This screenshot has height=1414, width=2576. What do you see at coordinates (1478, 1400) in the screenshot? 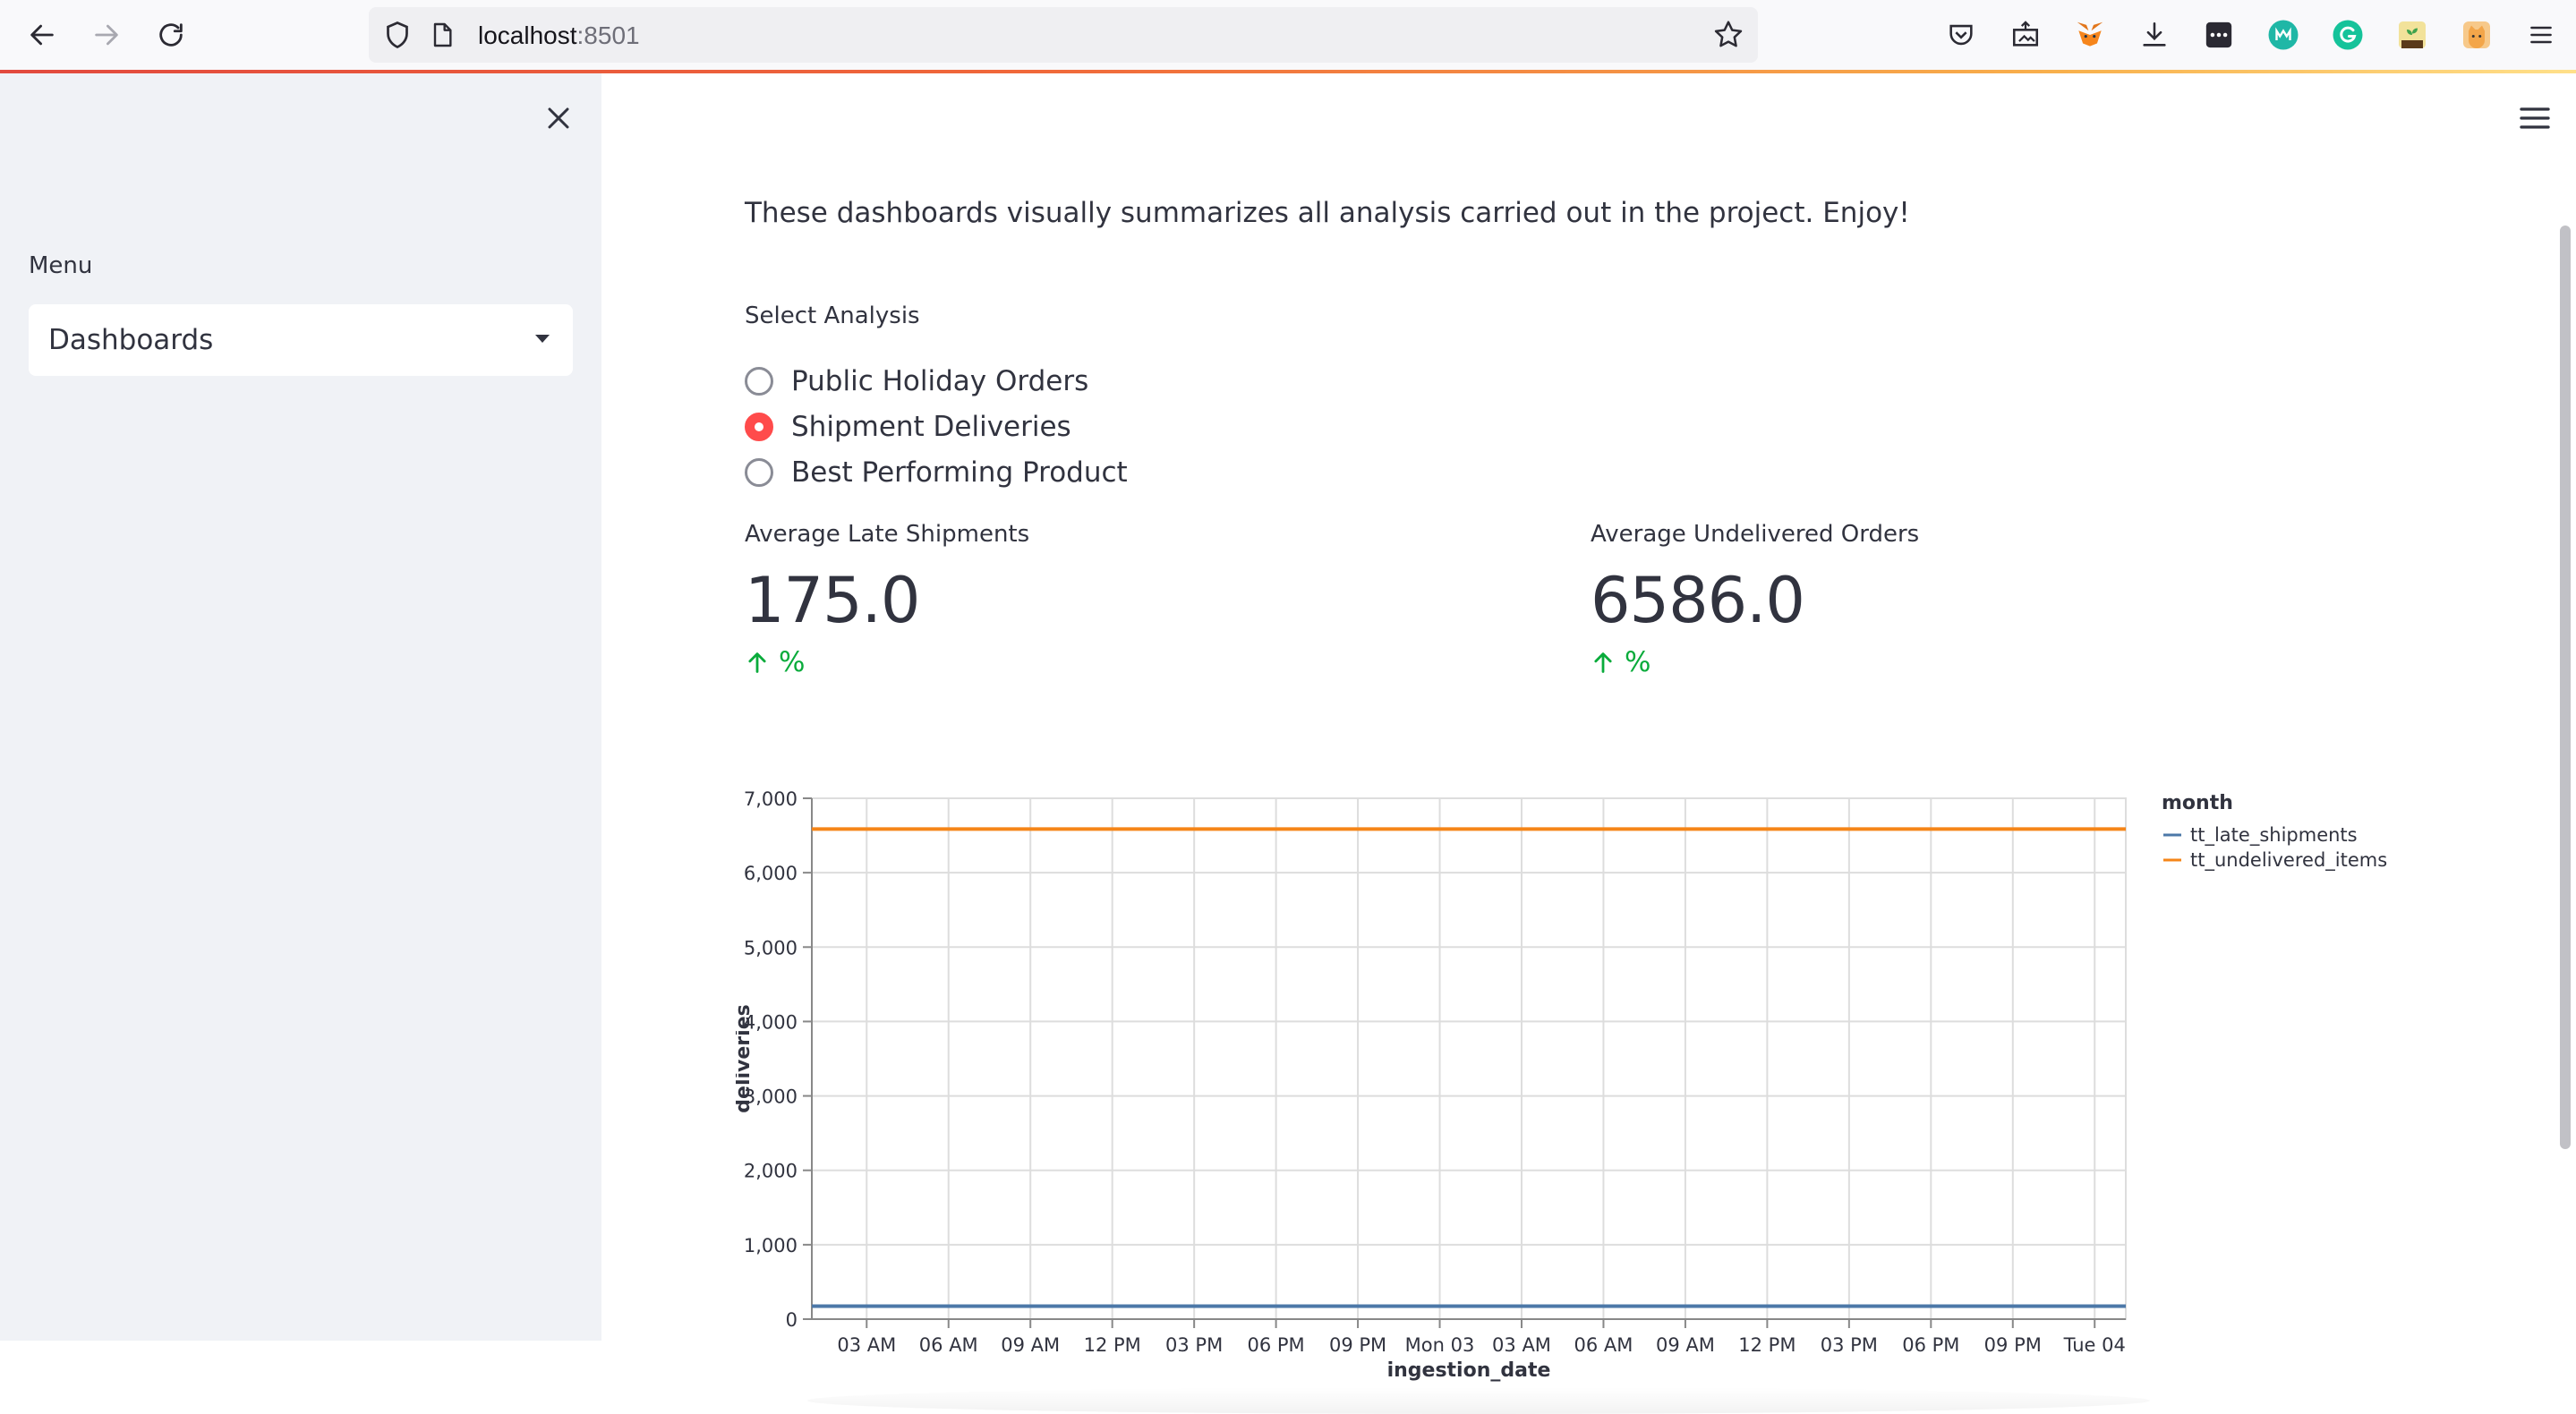
I see `bottom-shadow` at bounding box center [1478, 1400].